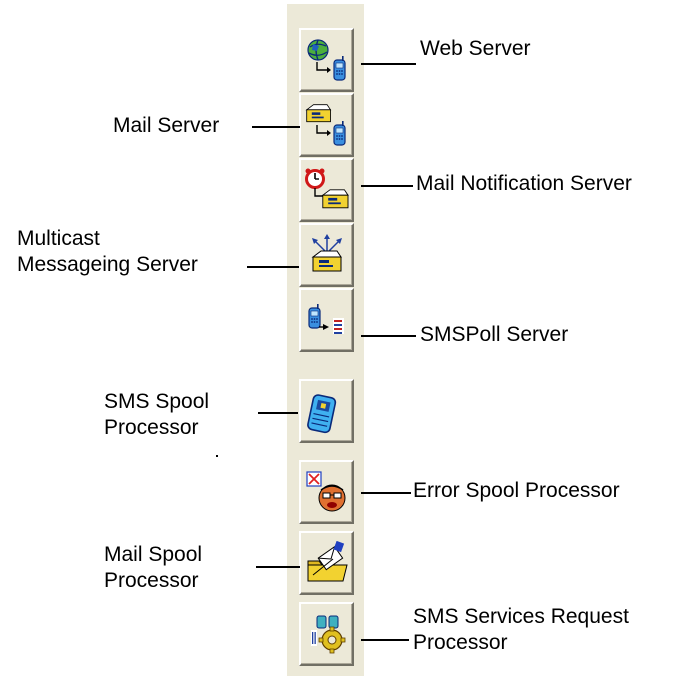  Describe the element at coordinates (322, 414) in the screenshot. I see `mobile-phone-icon` at that location.